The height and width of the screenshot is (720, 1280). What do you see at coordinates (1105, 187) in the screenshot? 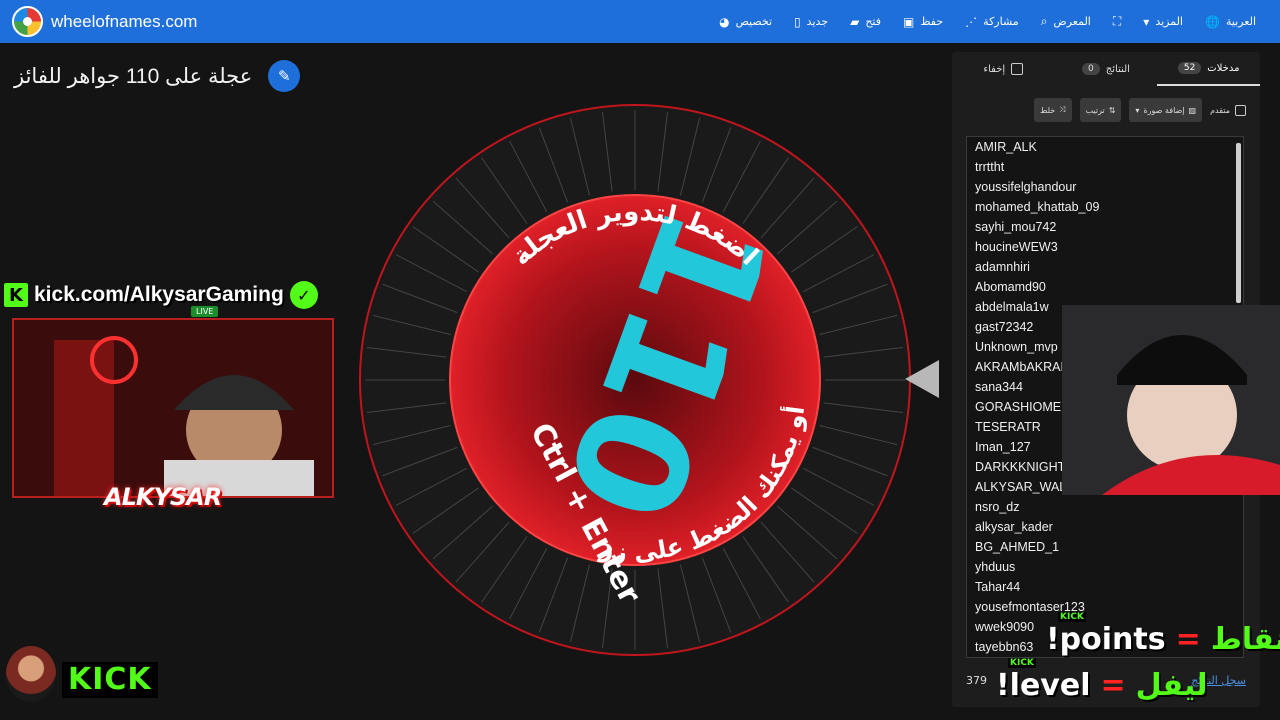
I see `entry-item: youssifelghandour` at bounding box center [1105, 187].